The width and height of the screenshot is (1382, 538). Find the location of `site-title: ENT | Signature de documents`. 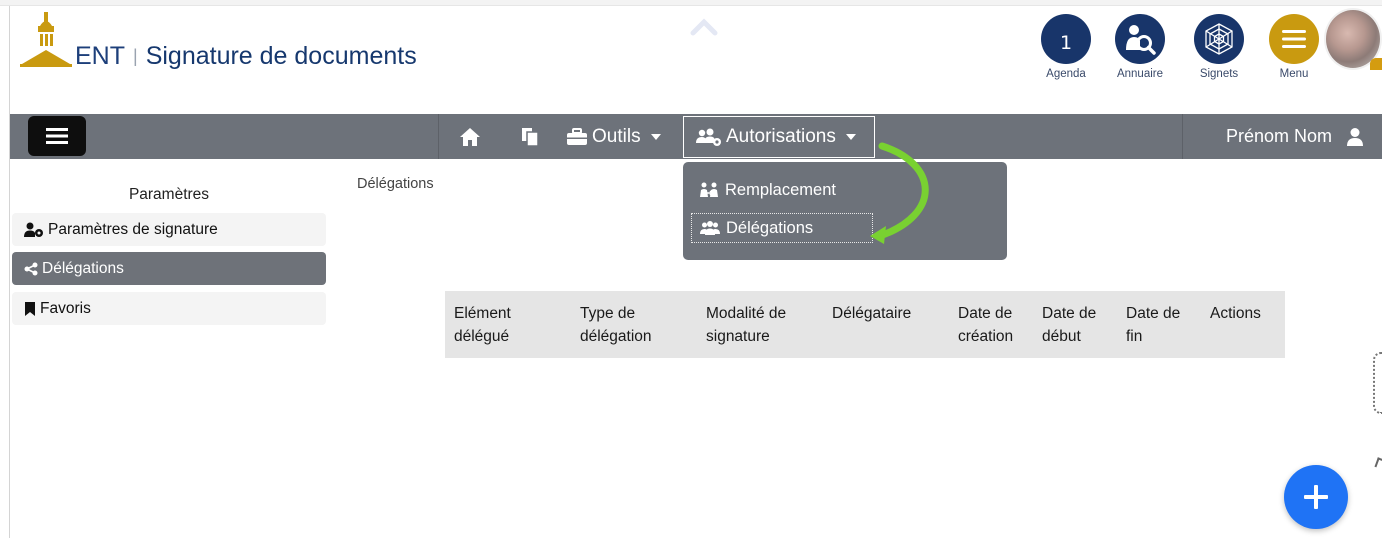

site-title: ENT | Signature de documents is located at coordinates (246, 56).